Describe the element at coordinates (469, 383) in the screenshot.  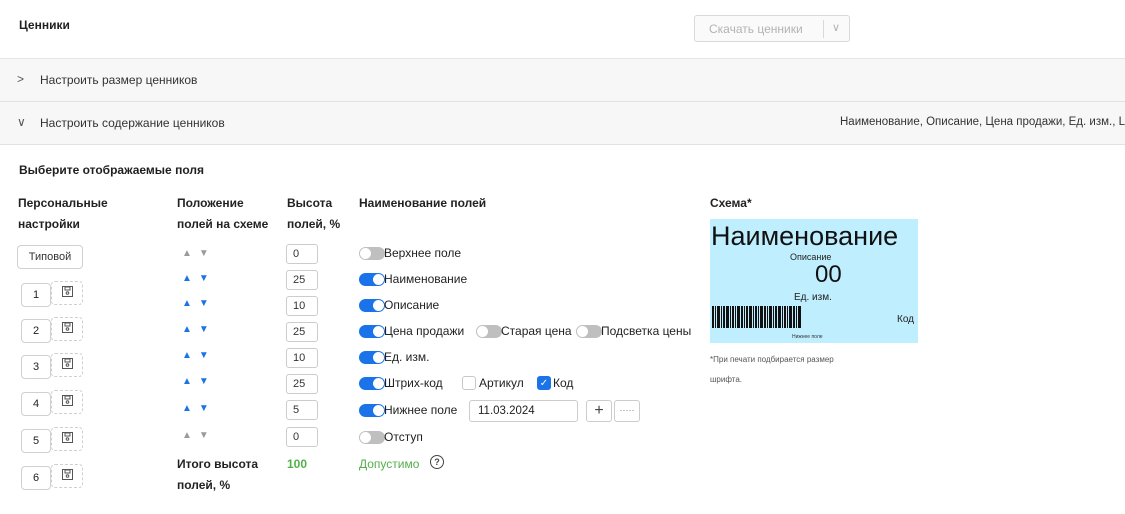
I see `article-checkbox` at that location.